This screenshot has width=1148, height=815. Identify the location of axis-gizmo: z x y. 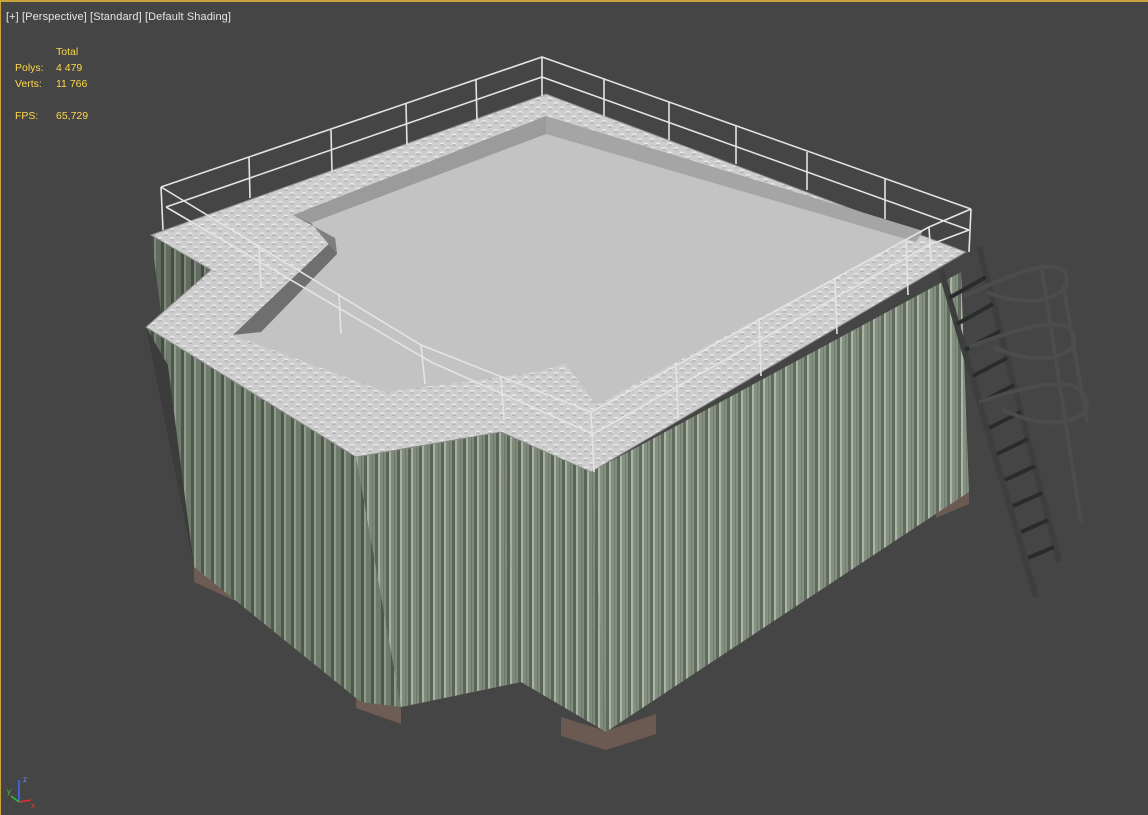
(21, 792).